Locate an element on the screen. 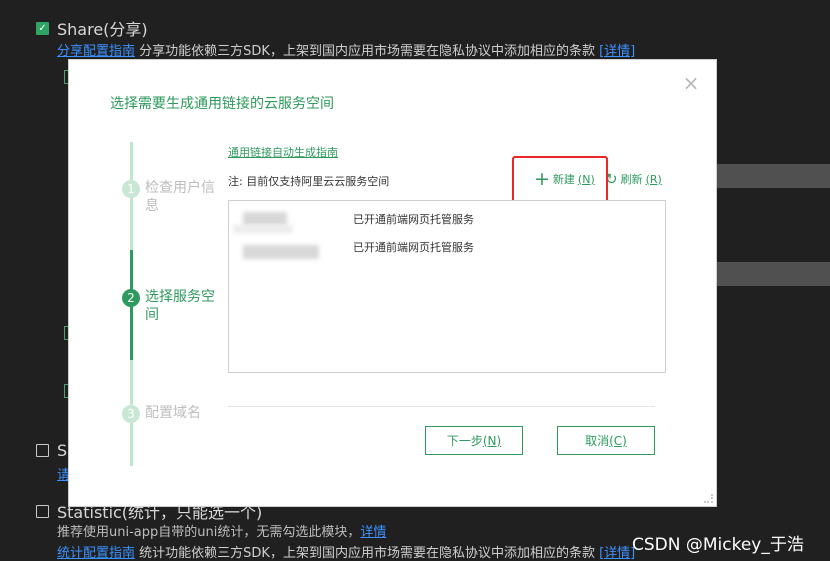 The width and height of the screenshot is (830, 561). statistic-note-row: 推荐使用uni-app自带的uni统计，无需勾选此模块，详情 is located at coordinates (221, 530).